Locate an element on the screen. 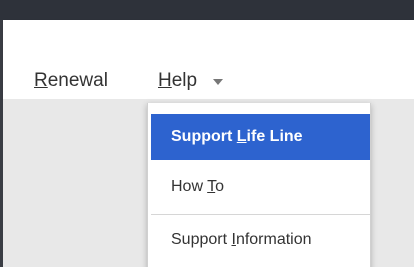  menu-help: Help is located at coordinates (191, 81).